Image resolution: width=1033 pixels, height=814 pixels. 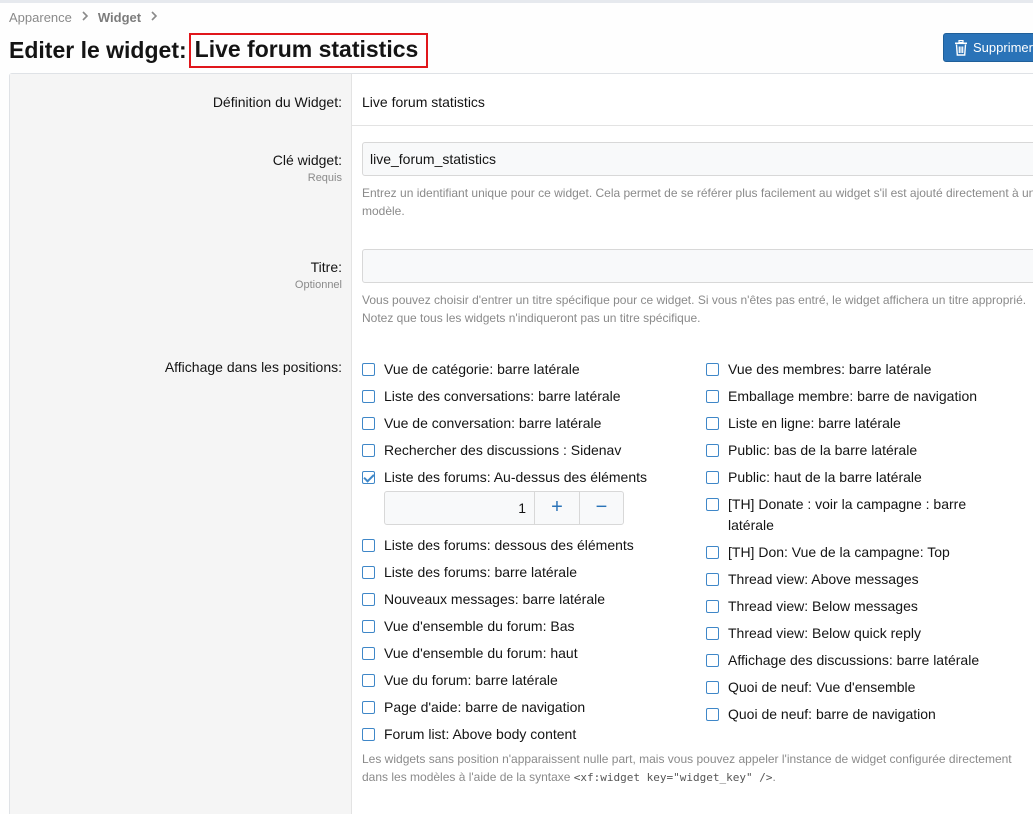 What do you see at coordinates (307, 160) in the screenshot?
I see `widget-key-label: Clé widget:` at bounding box center [307, 160].